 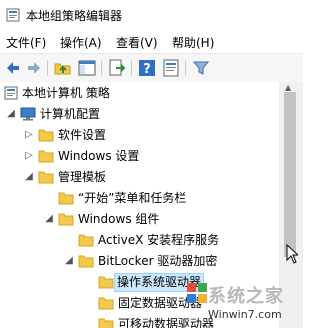 I want to click on tree-item-label: ActiveX 安装程序服务, so click(x=159, y=240).